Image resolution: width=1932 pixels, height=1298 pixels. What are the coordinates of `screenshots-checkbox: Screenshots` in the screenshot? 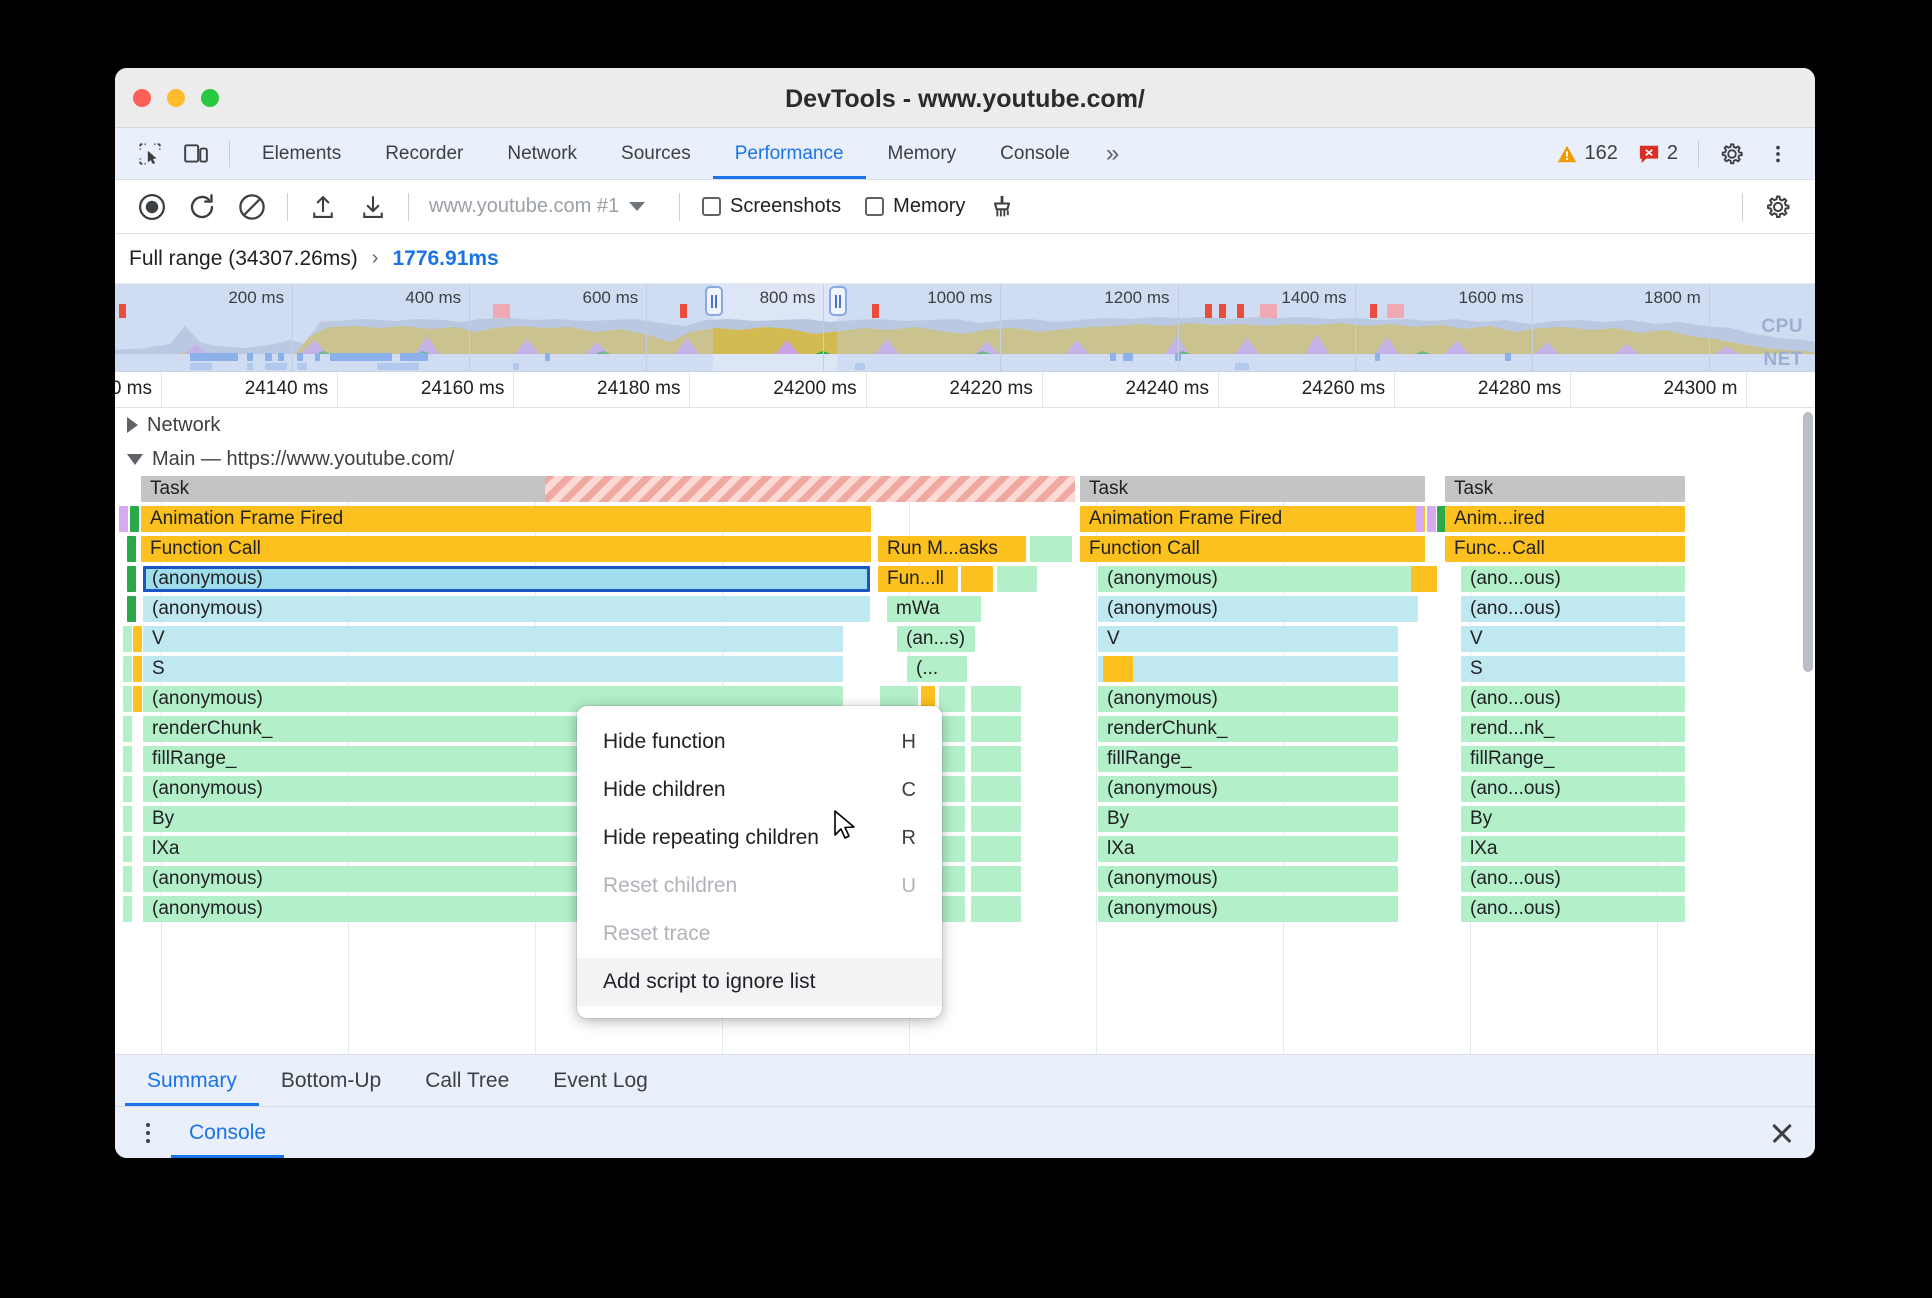 It's located at (771, 206).